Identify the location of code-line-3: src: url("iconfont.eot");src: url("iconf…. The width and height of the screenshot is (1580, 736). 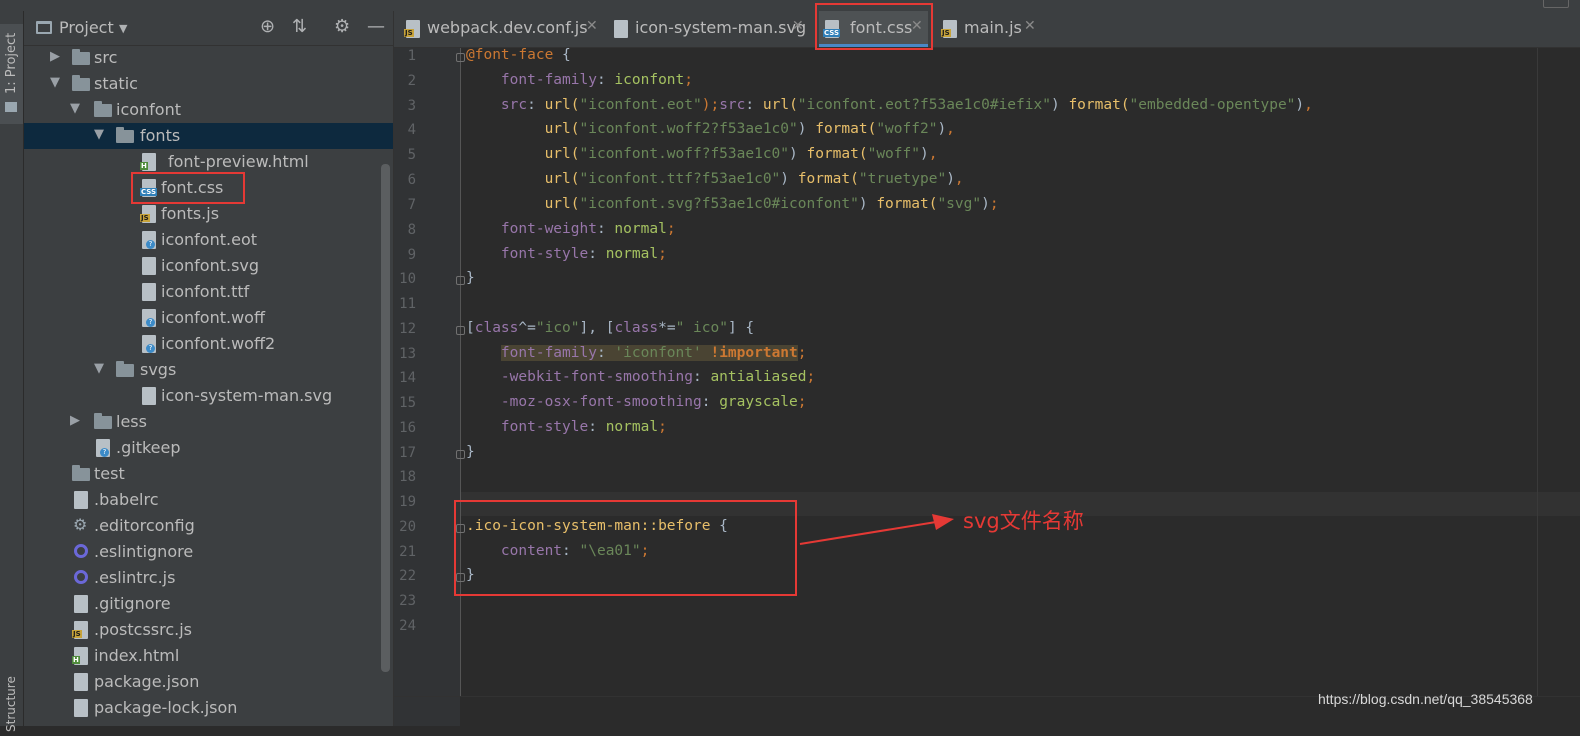
(906, 105).